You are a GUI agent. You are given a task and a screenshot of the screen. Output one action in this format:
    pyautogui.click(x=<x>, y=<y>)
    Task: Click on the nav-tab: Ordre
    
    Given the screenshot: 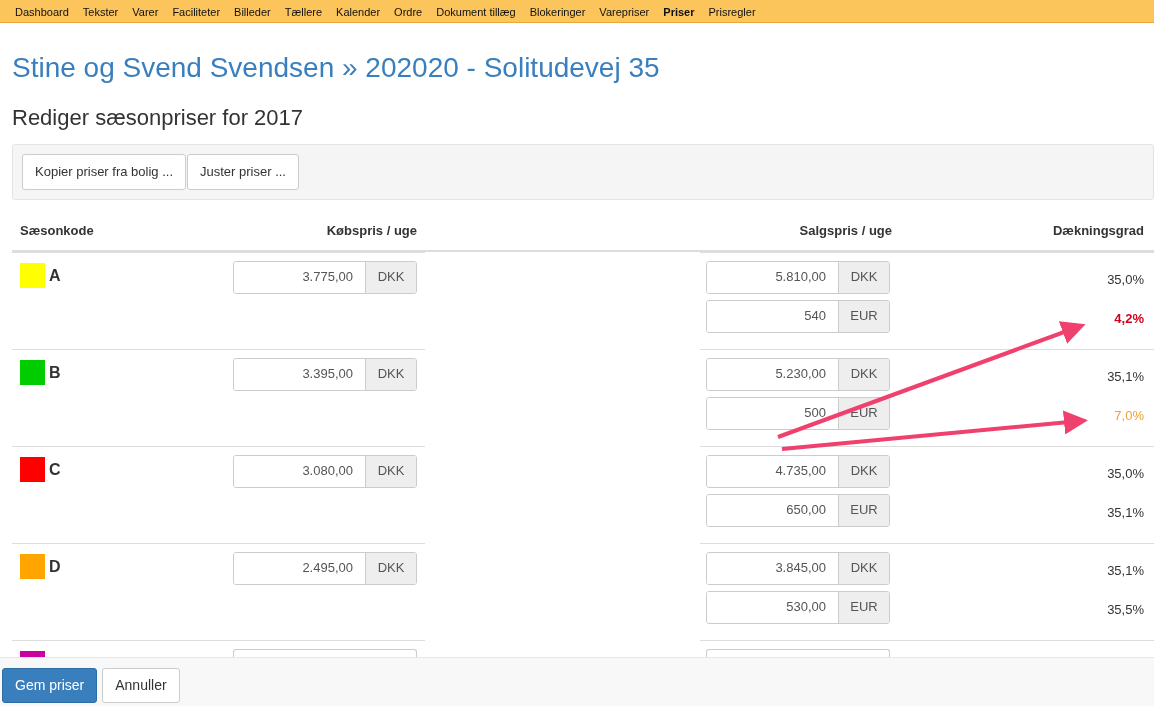 What is the action you would take?
    pyautogui.click(x=408, y=10)
    